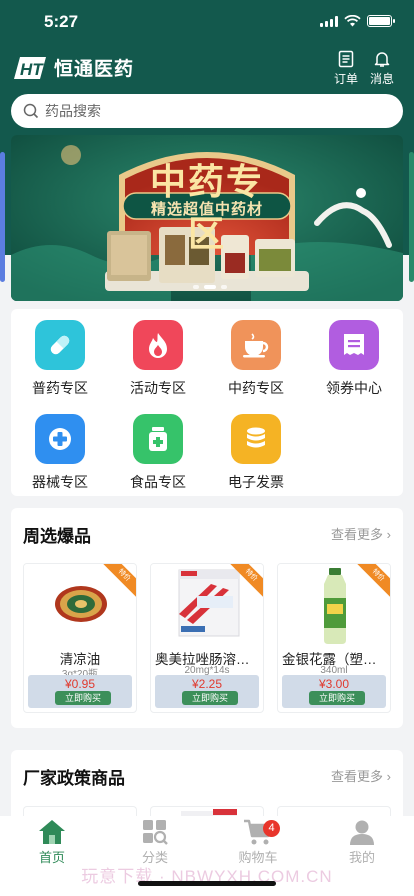 The width and height of the screenshot is (414, 896). What do you see at coordinates (73, 111) in the screenshot?
I see `search-input: 药品搜索` at bounding box center [73, 111].